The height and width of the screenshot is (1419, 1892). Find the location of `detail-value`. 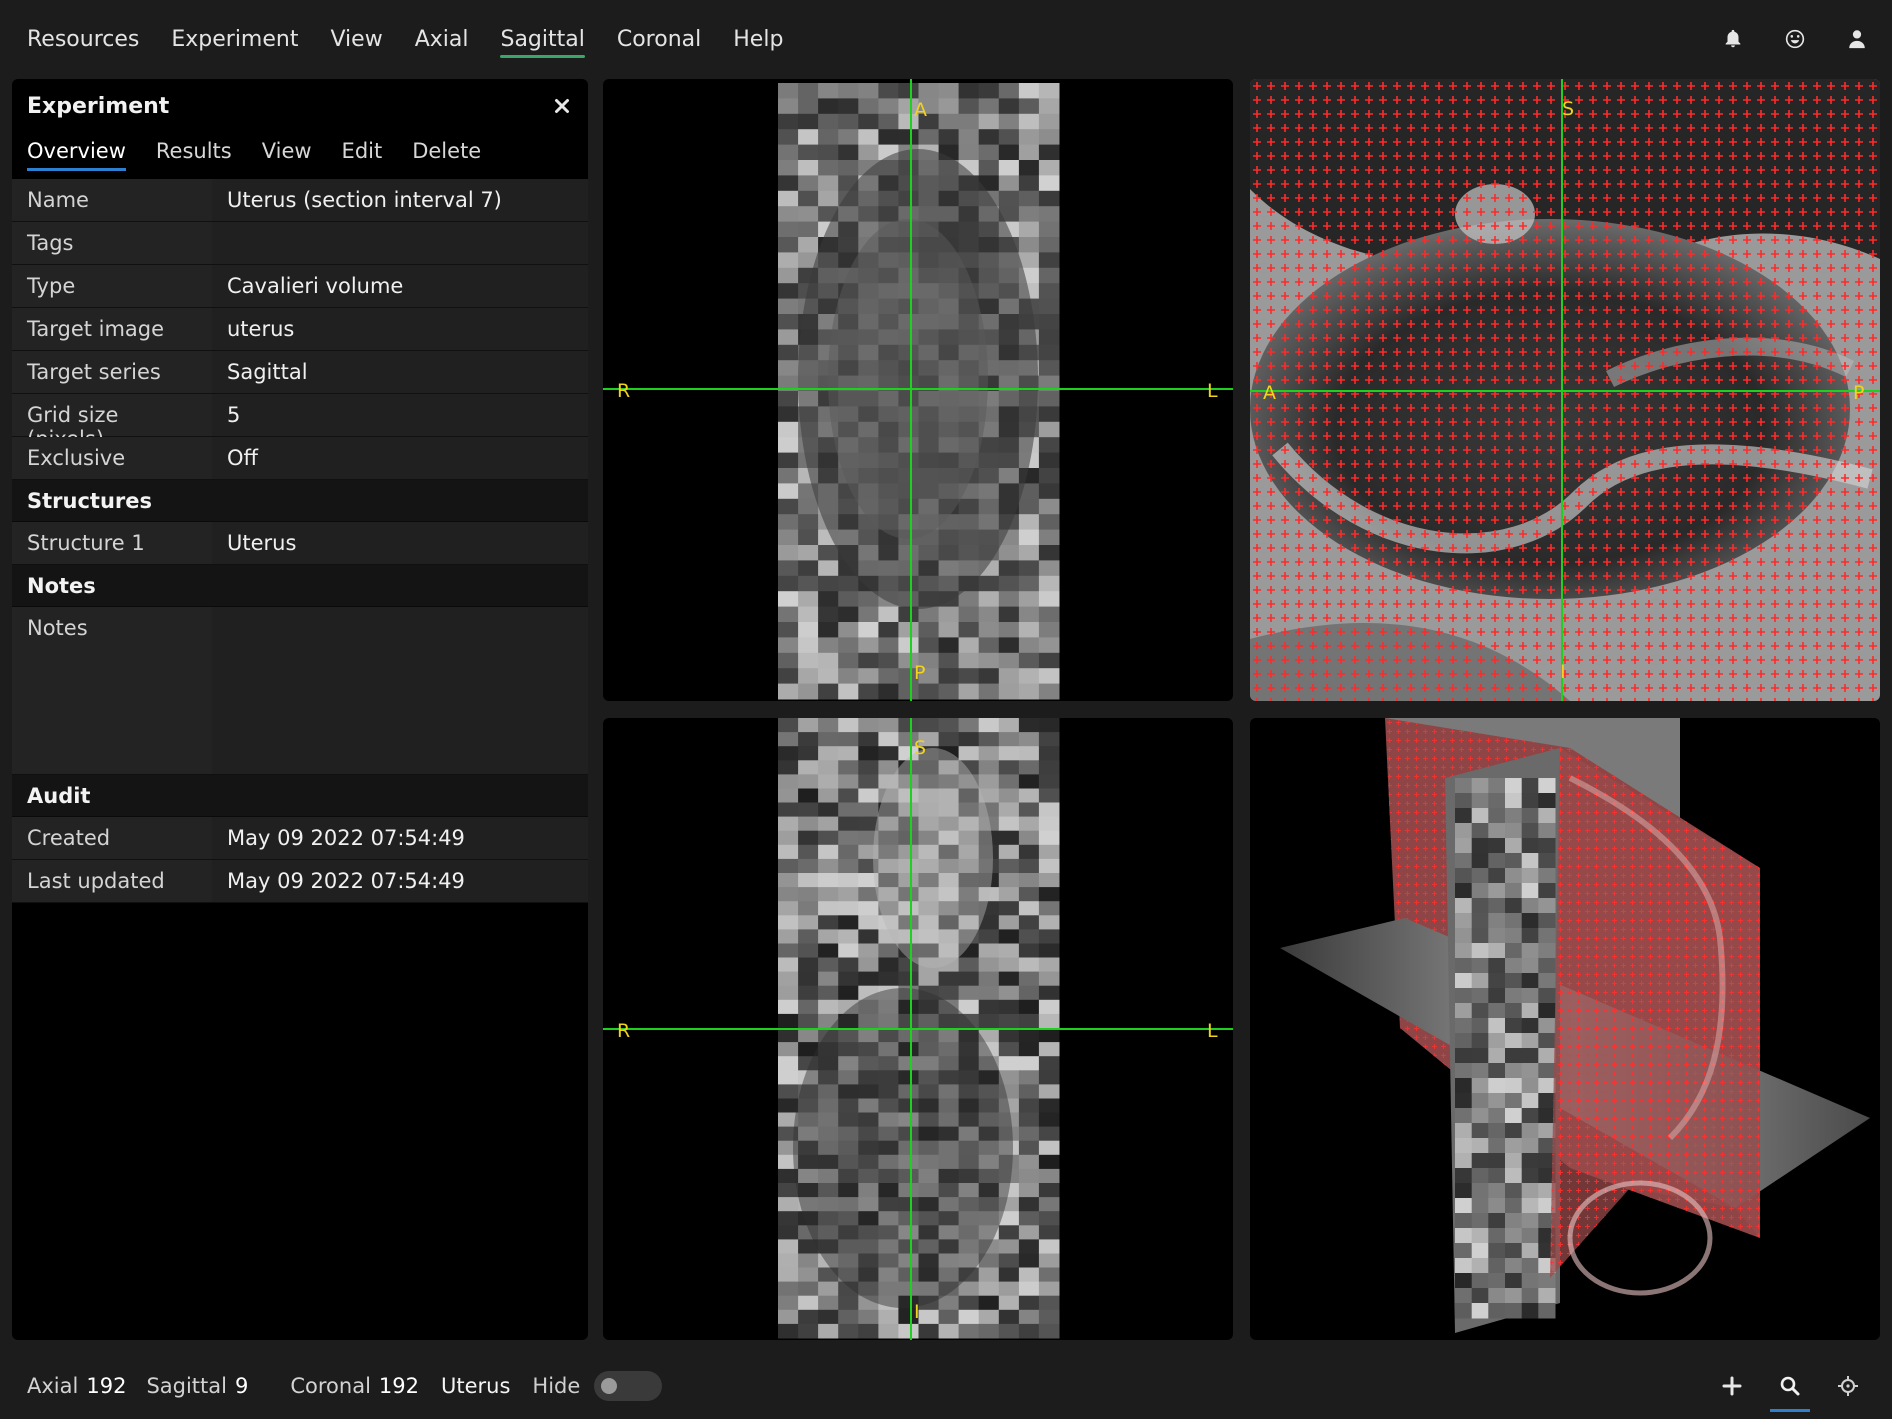

detail-value is located at coordinates (400, 243).